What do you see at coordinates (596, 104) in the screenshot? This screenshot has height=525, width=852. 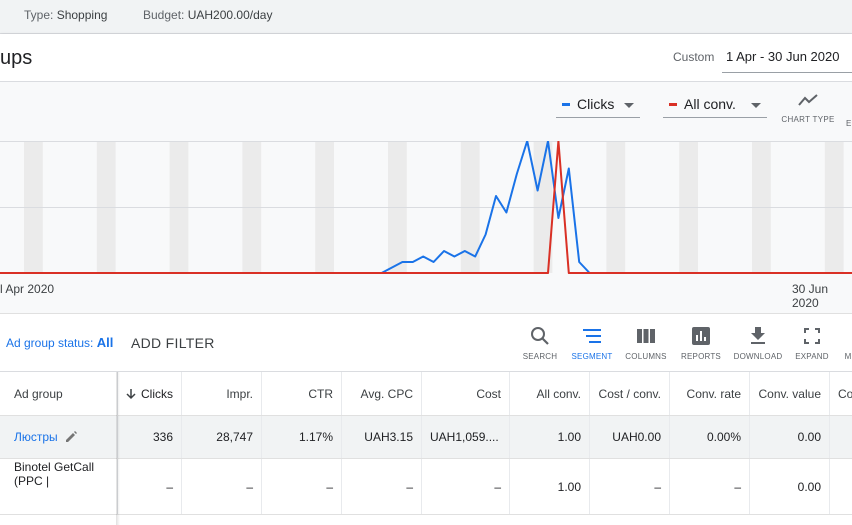 I see `metric-1-label: Clicks` at bounding box center [596, 104].